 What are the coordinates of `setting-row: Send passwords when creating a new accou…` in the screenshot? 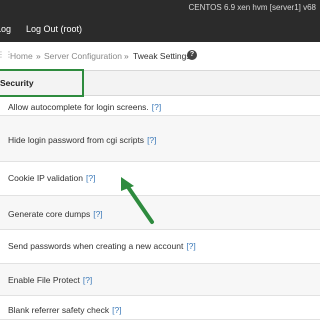 It's located at (160, 247).